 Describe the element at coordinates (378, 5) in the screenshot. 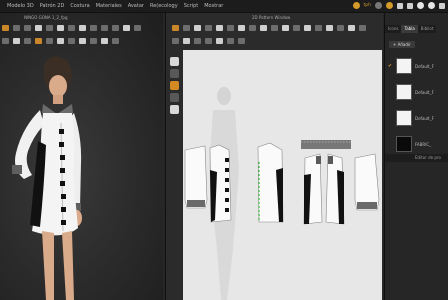

I see `moon-icon` at that location.